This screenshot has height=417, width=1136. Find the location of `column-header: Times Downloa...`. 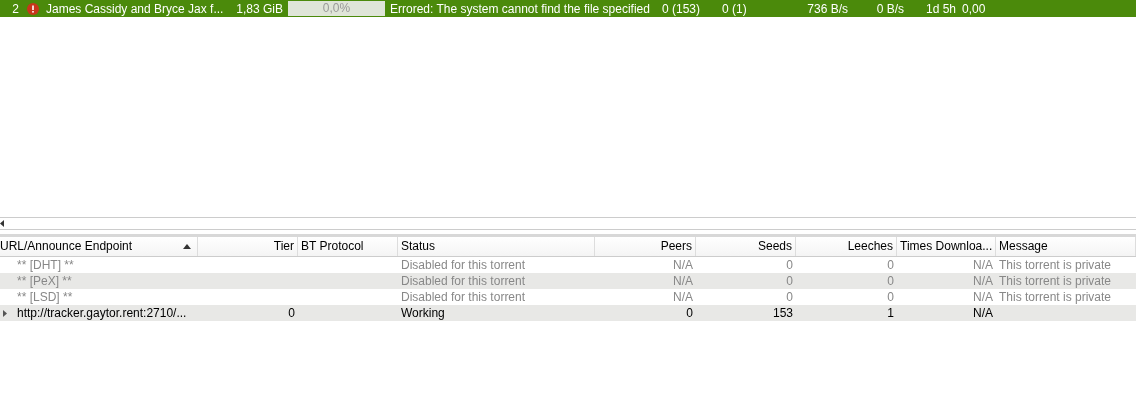

column-header: Times Downloa... is located at coordinates (946, 246).